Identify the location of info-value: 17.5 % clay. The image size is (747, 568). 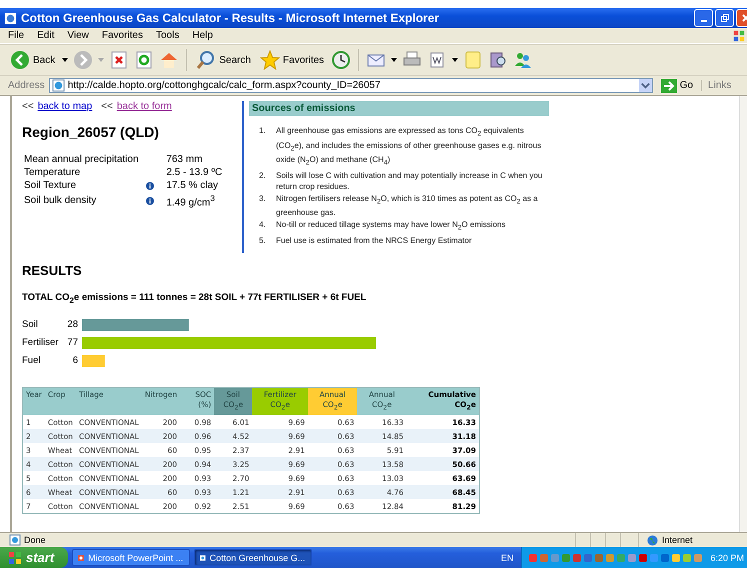
(192, 185).